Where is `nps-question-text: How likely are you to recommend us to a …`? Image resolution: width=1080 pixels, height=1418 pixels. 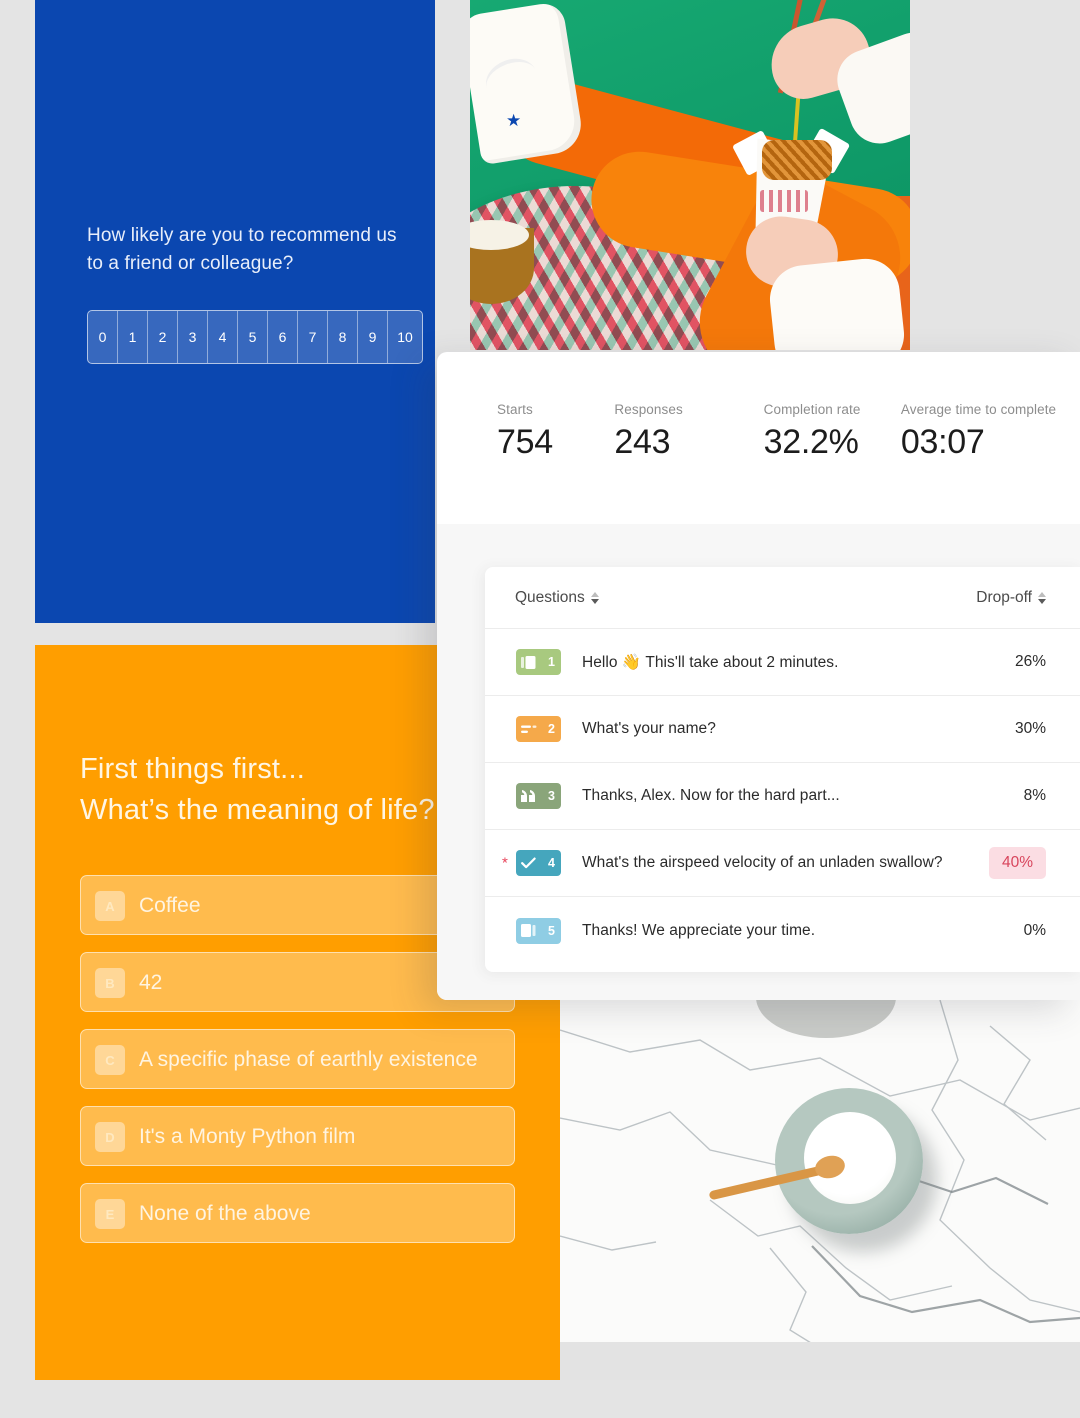 nps-question-text: How likely are you to recommend us to a … is located at coordinates (242, 249).